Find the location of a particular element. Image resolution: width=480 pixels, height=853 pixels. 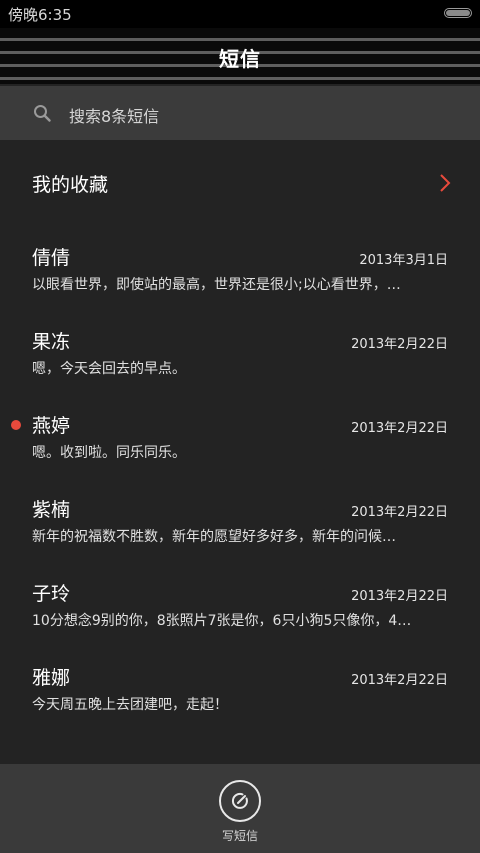

contact-name: 果冻 is located at coordinates (51, 342).